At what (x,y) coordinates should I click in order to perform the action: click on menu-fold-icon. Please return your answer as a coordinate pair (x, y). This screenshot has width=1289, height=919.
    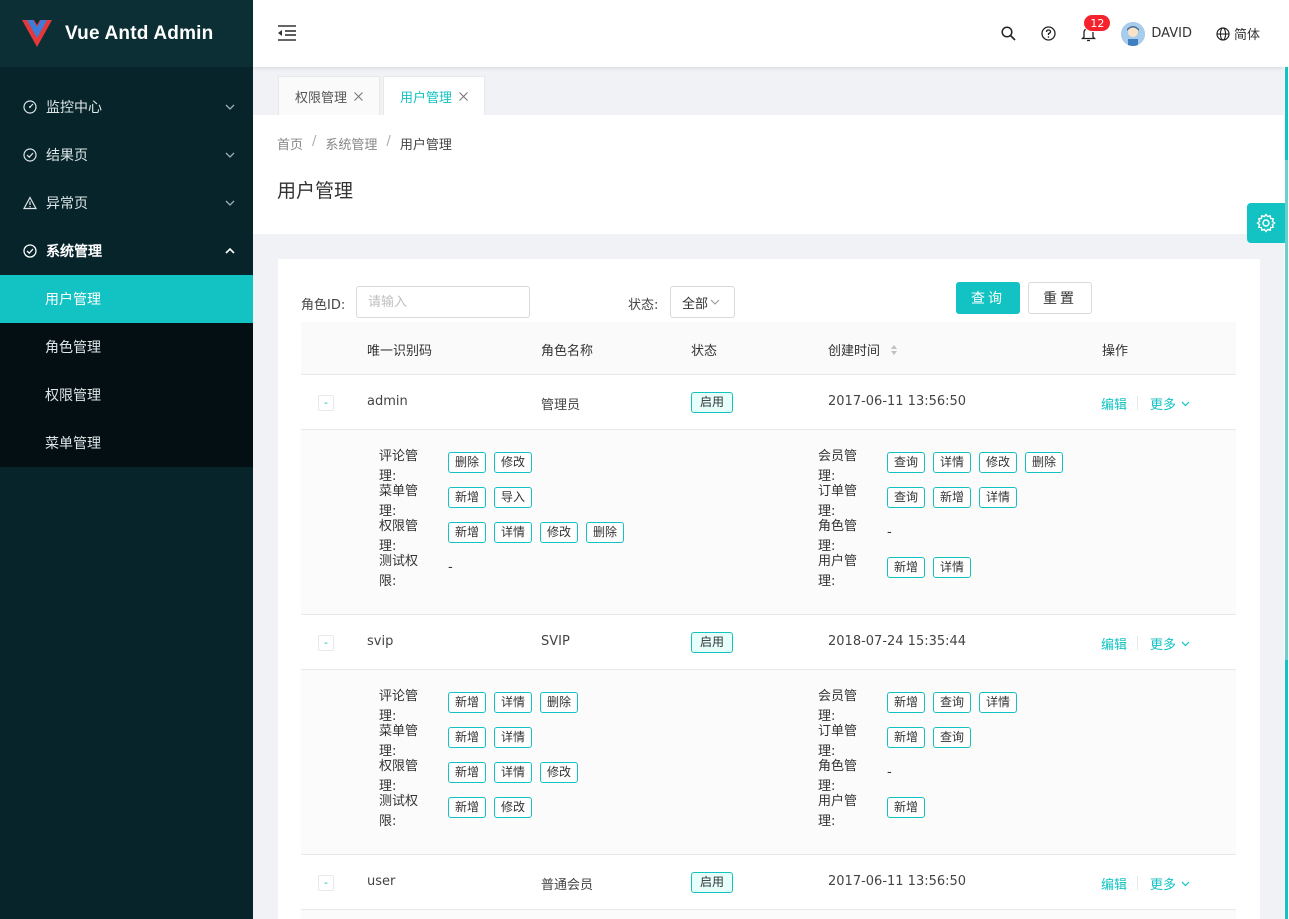
    Looking at the image, I should click on (287, 33).